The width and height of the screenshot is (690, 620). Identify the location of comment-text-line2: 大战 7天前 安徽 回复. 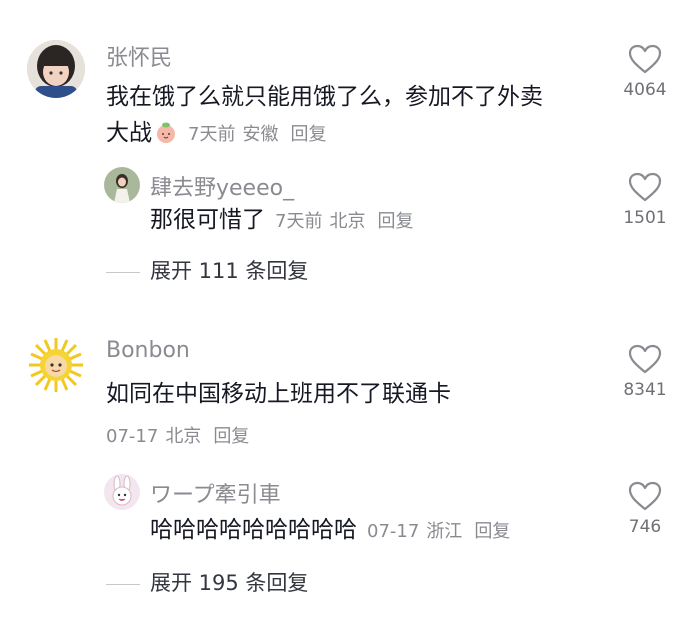
(361, 134).